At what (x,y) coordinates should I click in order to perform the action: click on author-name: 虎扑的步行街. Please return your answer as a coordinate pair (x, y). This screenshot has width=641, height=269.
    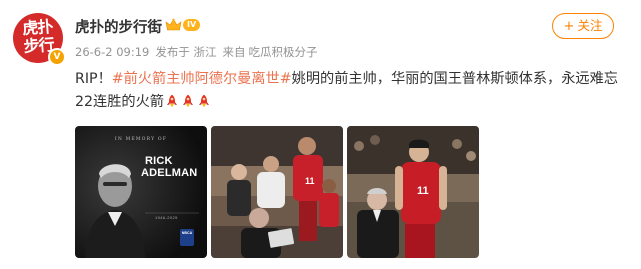
    Looking at the image, I should click on (118, 26).